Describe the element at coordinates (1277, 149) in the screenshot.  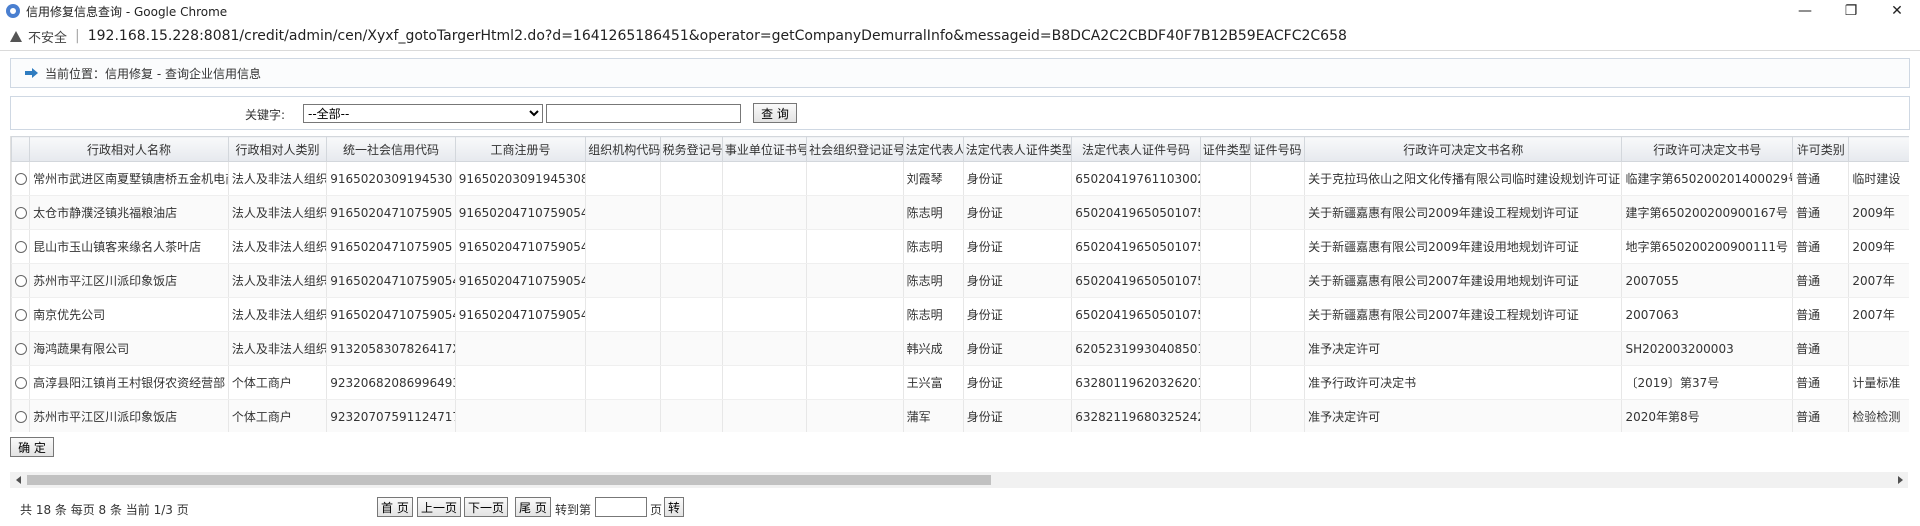
I see `column-header: 证件号码` at that location.